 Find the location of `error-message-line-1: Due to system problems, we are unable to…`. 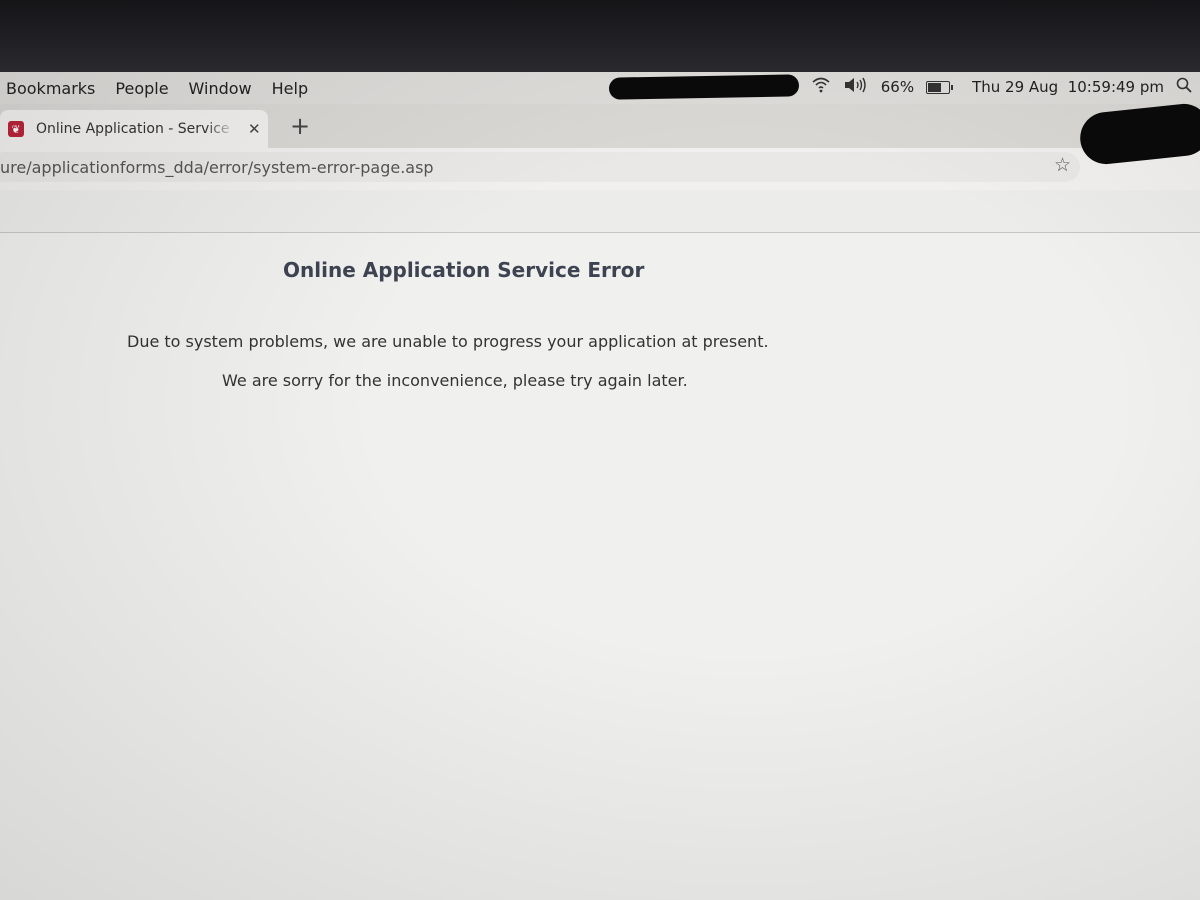

error-message-line-1: Due to system problems, we are unable to… is located at coordinates (448, 341).